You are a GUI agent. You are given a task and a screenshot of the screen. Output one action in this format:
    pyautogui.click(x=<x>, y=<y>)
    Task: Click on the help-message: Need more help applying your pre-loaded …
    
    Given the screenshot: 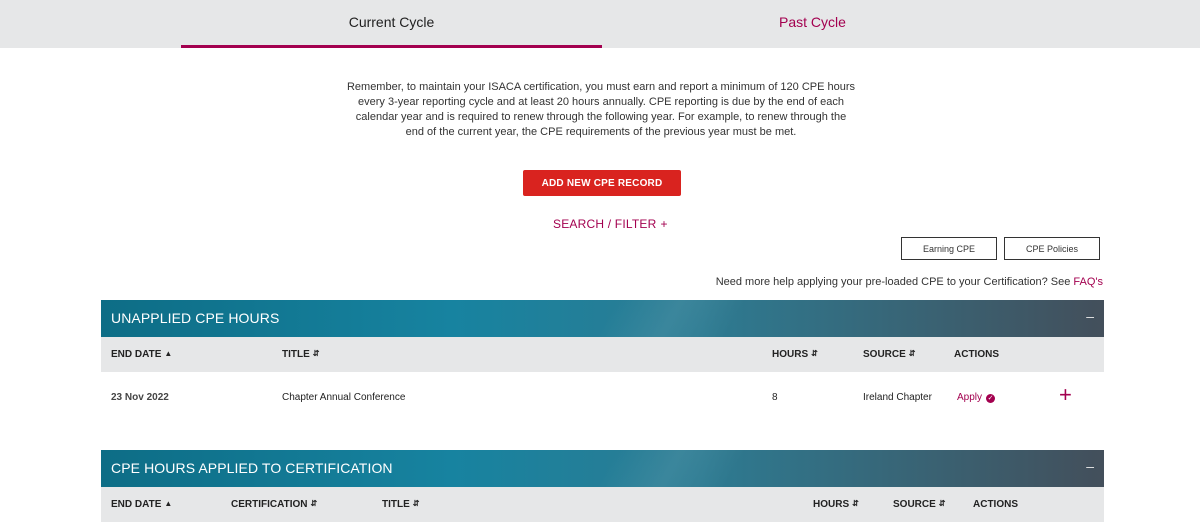 What is the action you would take?
    pyautogui.click(x=894, y=282)
    